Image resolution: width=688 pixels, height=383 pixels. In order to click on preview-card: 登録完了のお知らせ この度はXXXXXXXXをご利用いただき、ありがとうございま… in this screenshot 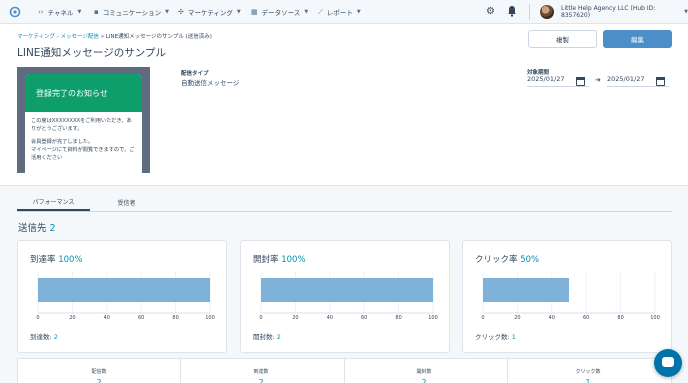, I will do `click(83, 123)`.